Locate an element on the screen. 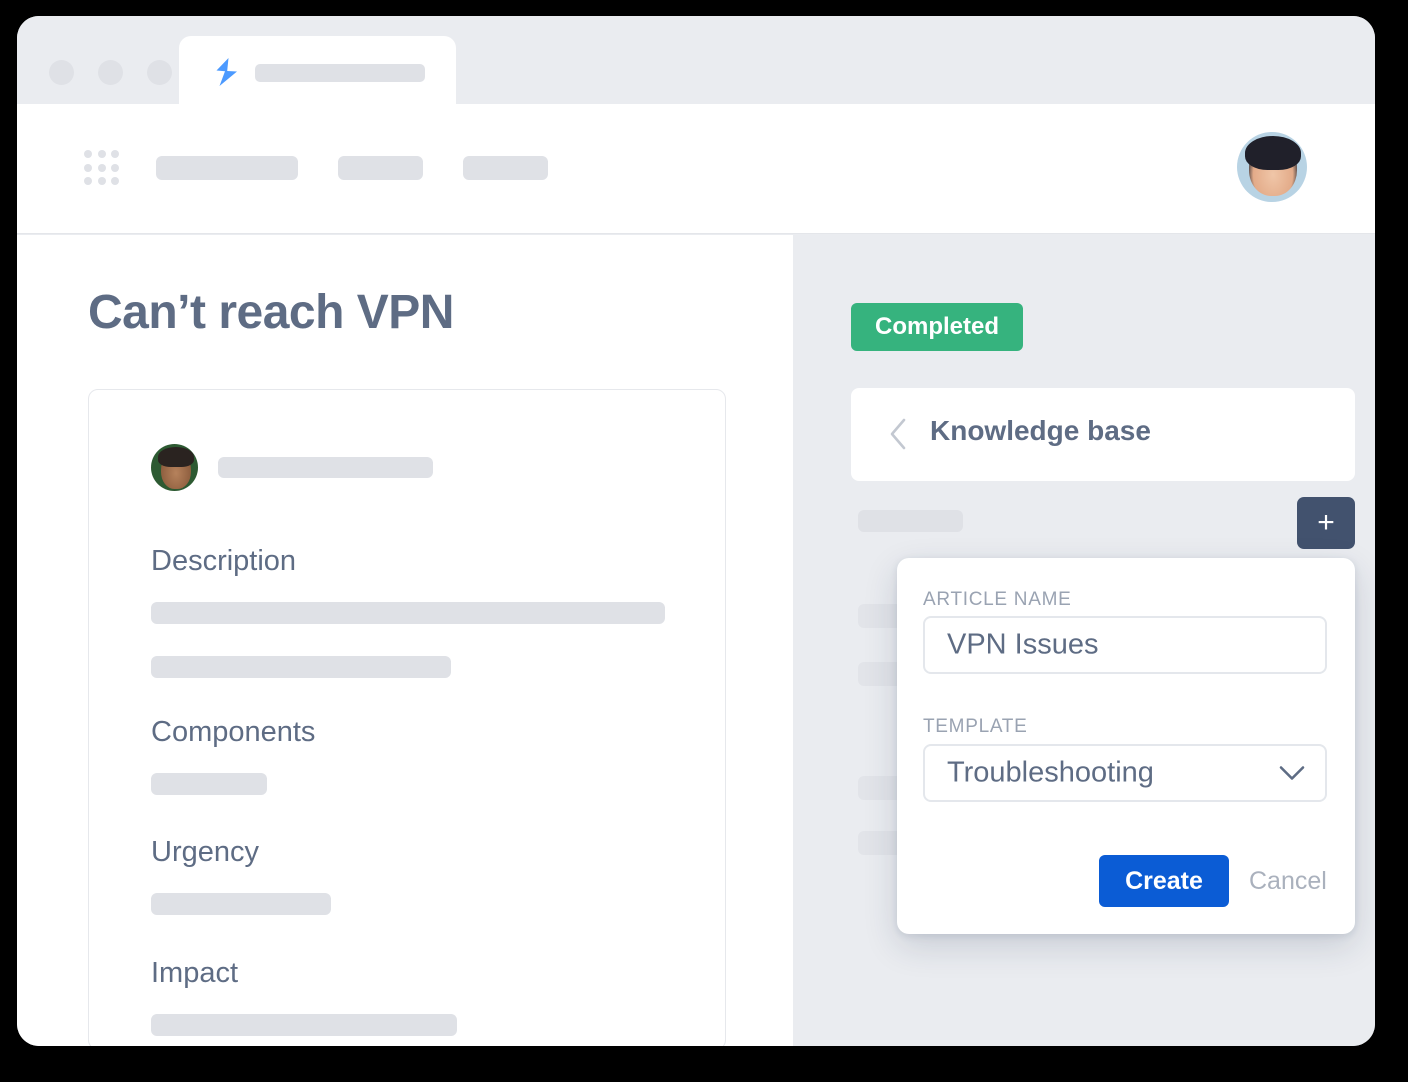  article-name-input: VPN Issues is located at coordinates (1125, 645).